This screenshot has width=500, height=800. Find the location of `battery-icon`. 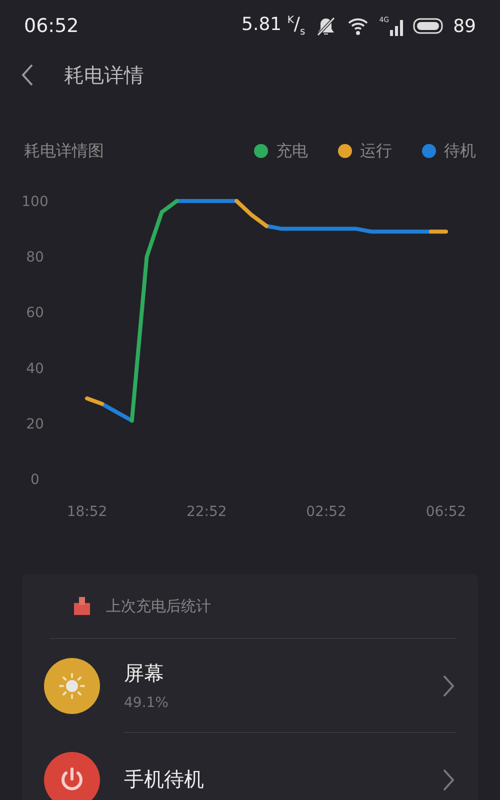

battery-icon is located at coordinates (428, 26).